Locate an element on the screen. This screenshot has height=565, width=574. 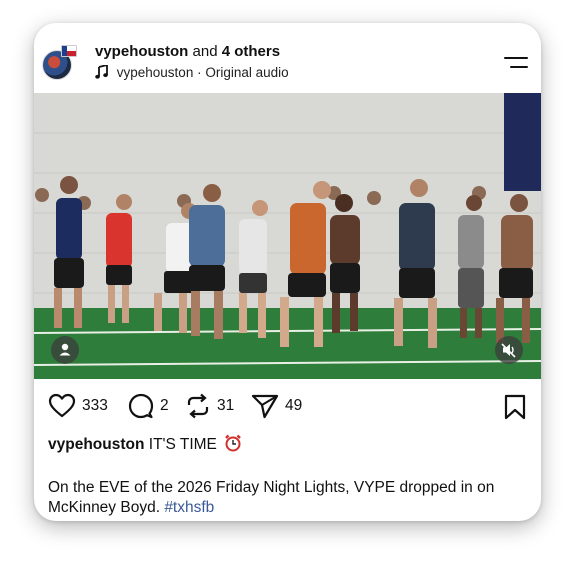
comment-count: 2 is located at coordinates (164, 405).